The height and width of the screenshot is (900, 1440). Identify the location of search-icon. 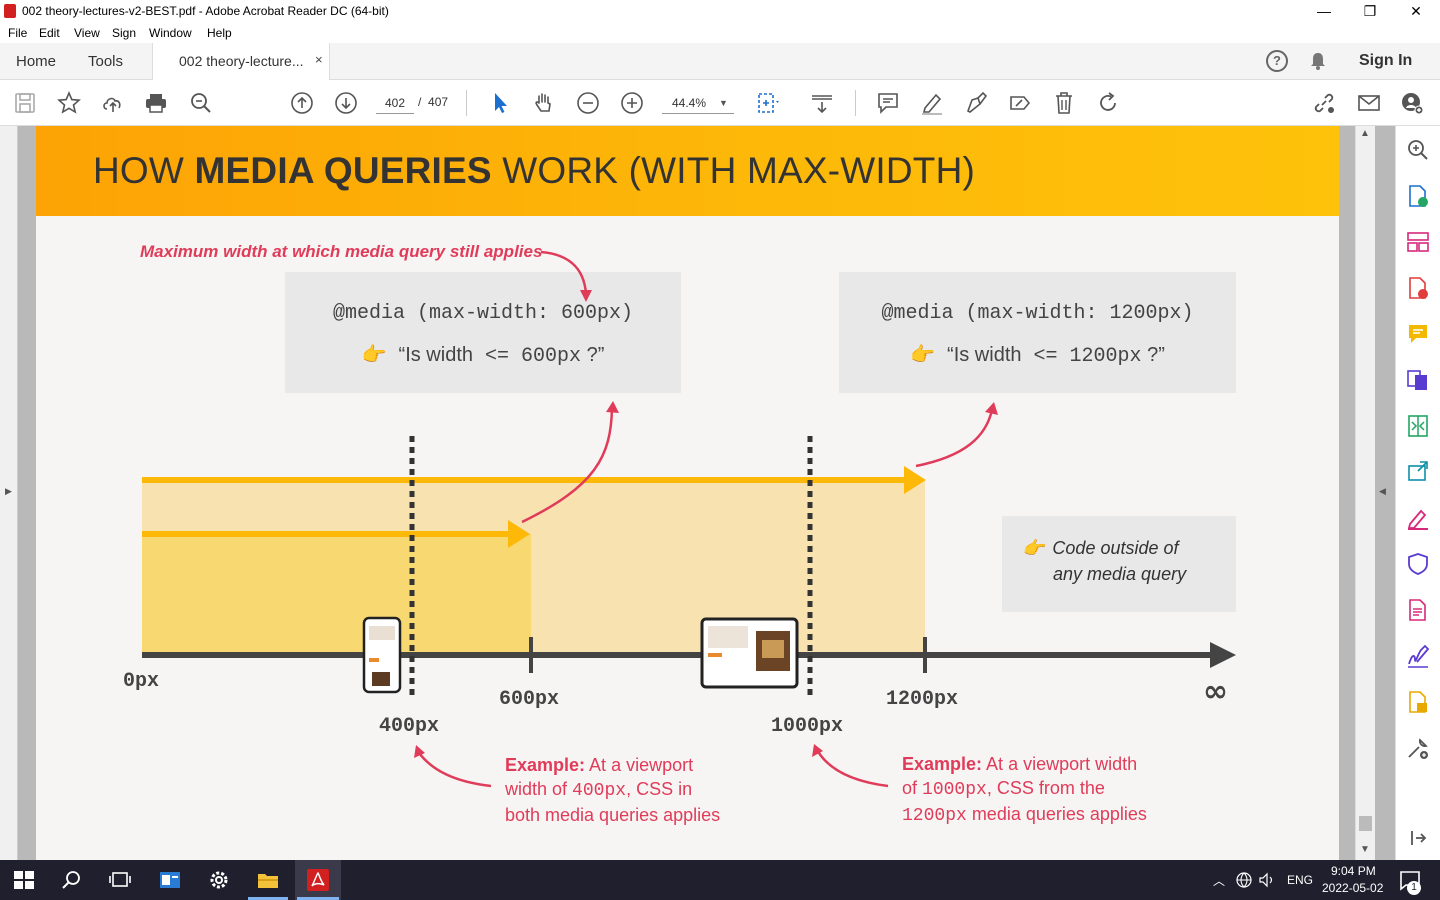
(72, 880).